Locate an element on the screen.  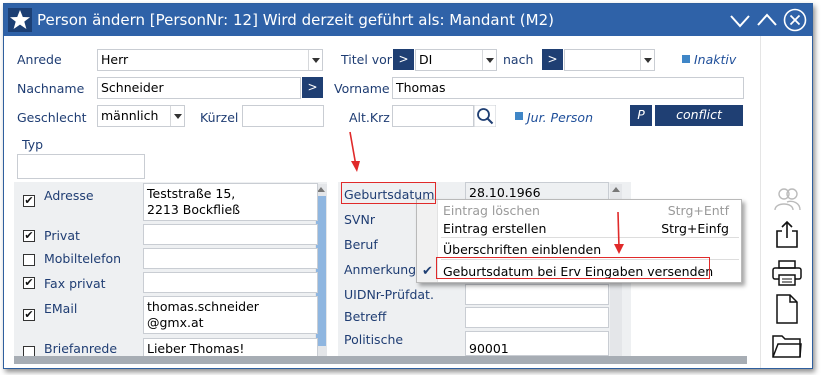
adresse-field: Teststraße 15, 2213 Bockfließ is located at coordinates (230, 202).